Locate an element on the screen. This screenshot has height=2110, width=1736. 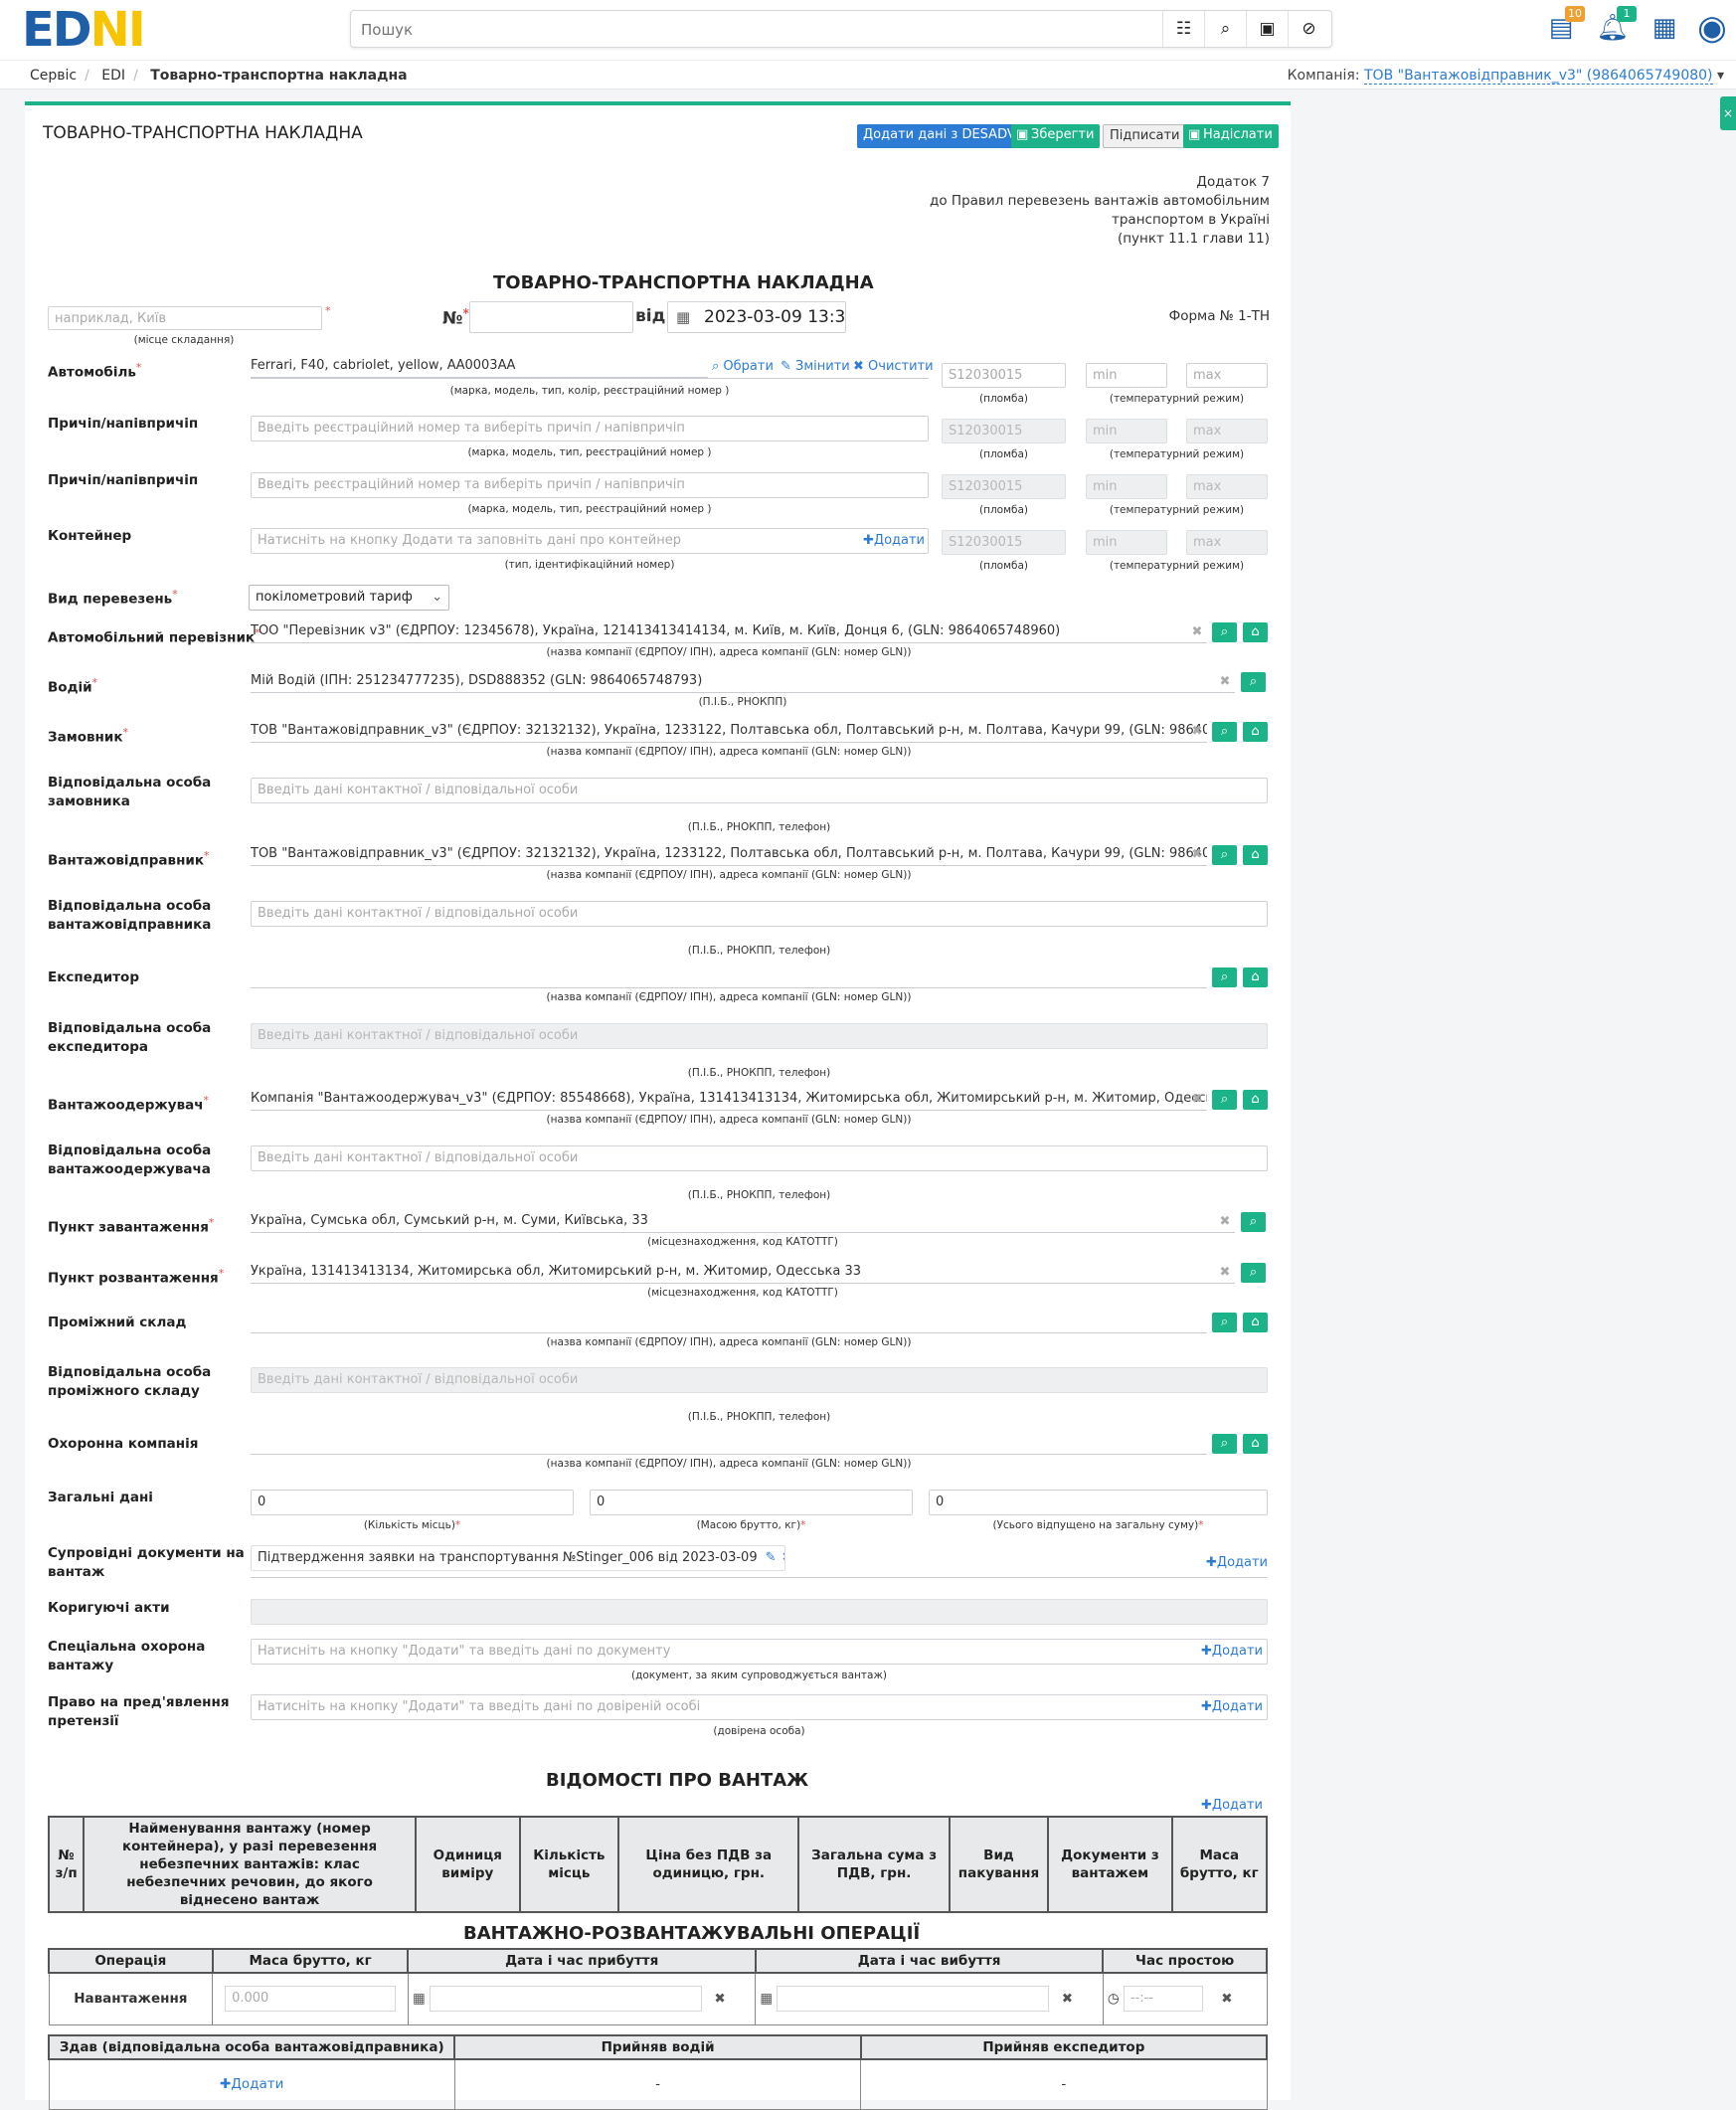
seal-input-trailer-2: S12030015 is located at coordinates (1004, 486).